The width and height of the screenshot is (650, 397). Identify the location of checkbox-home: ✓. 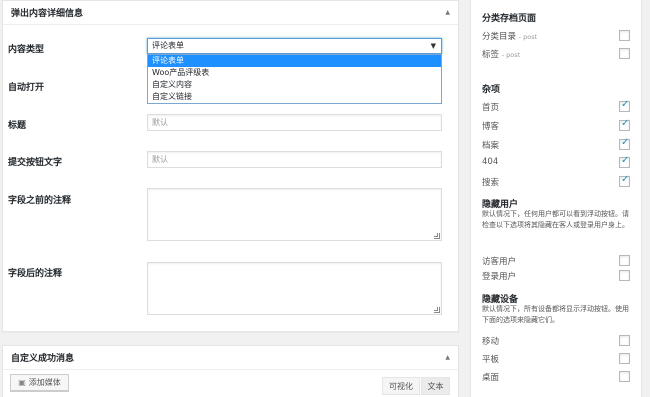
(624, 105).